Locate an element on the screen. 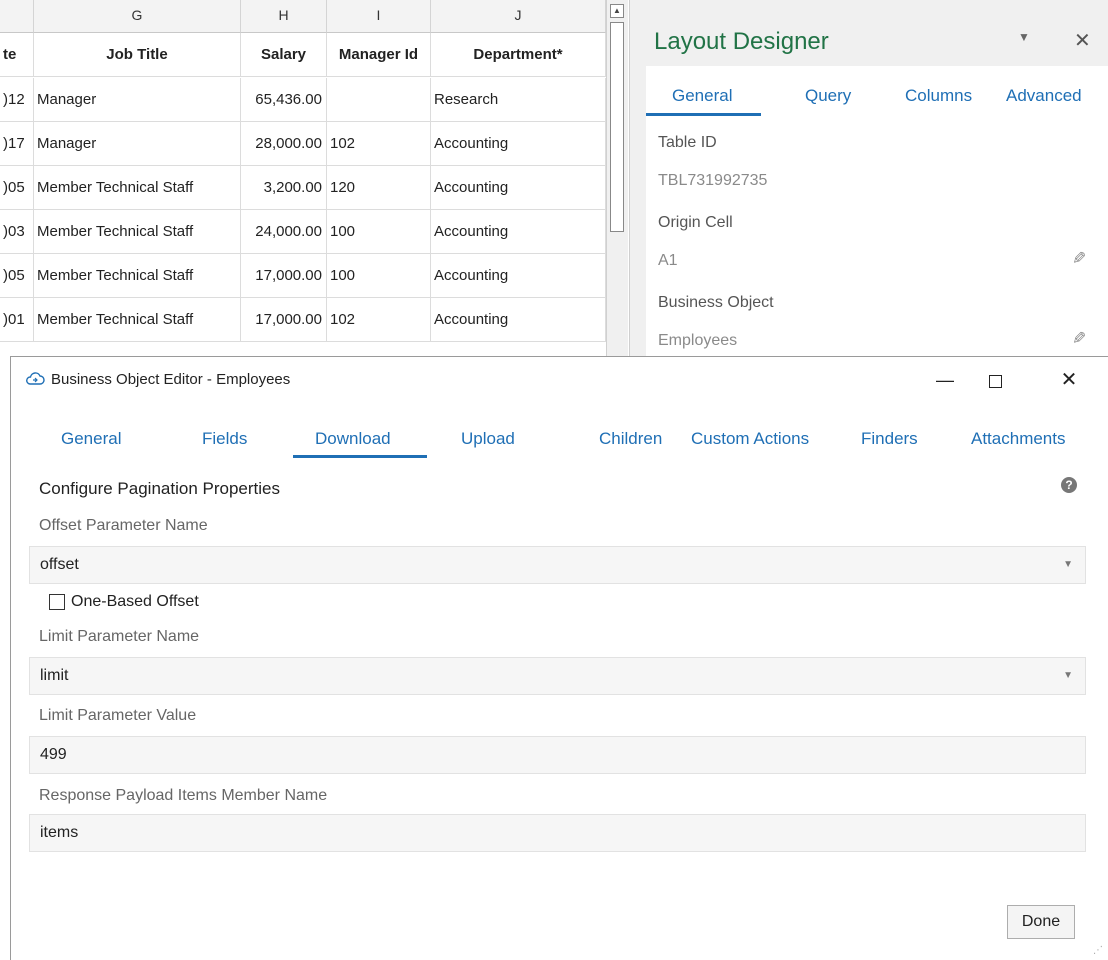 This screenshot has width=1108, height=960. items-member-input: items is located at coordinates (557, 833).